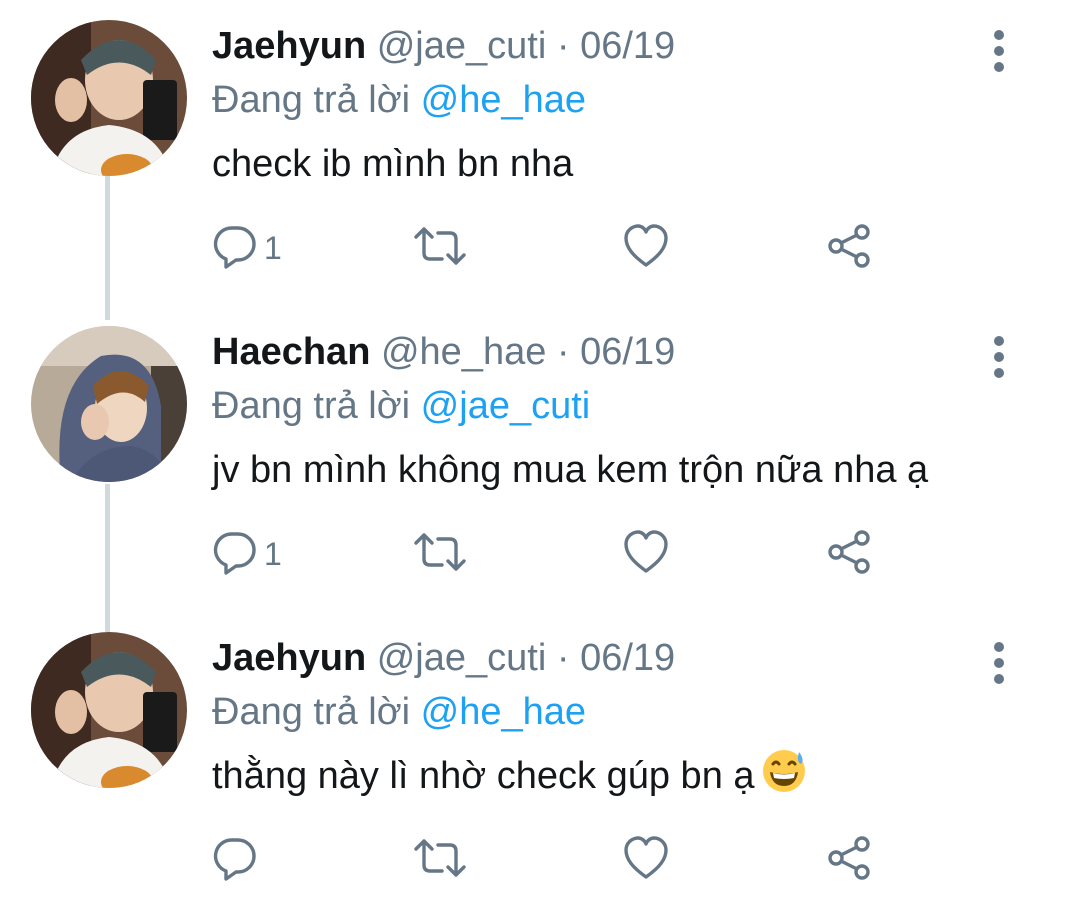 The width and height of the screenshot is (1080, 909). What do you see at coordinates (784, 779) in the screenshot?
I see `grinning-sweat-emoji` at bounding box center [784, 779].